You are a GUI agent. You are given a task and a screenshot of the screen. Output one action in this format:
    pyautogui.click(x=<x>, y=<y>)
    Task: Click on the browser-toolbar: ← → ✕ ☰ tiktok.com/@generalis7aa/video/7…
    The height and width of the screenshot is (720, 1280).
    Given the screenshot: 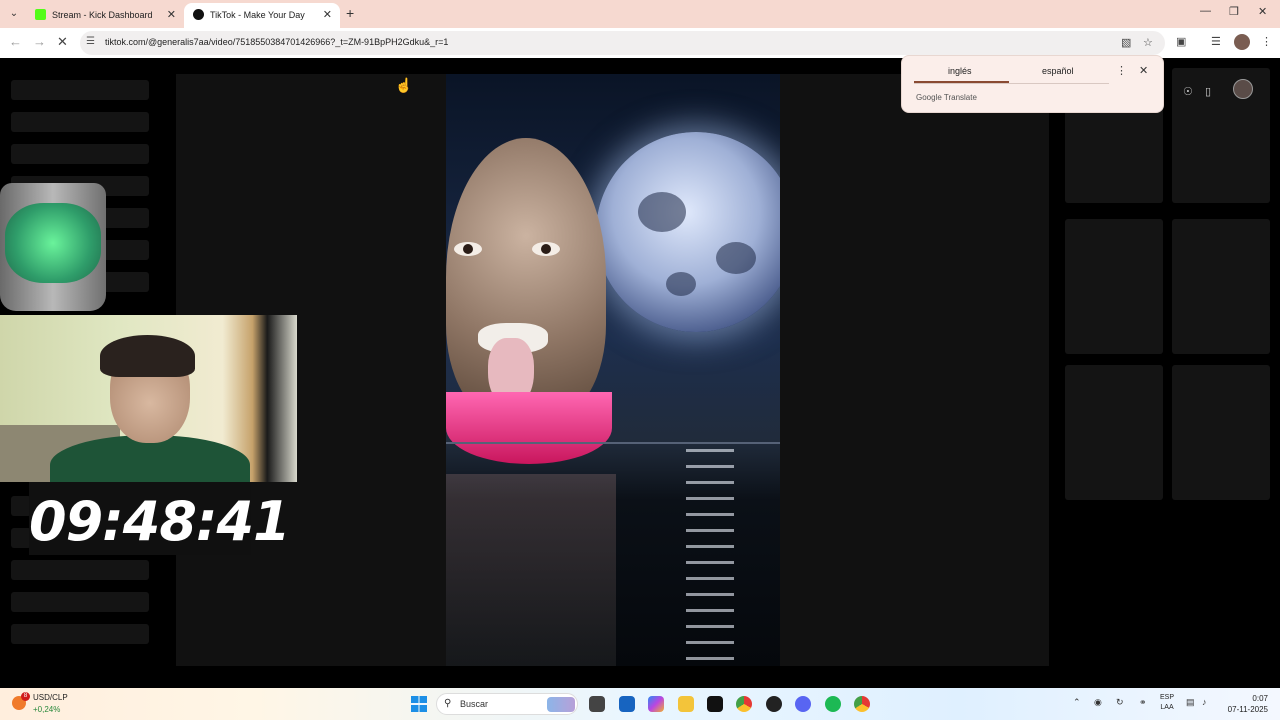 What is the action you would take?
    pyautogui.click(x=640, y=43)
    